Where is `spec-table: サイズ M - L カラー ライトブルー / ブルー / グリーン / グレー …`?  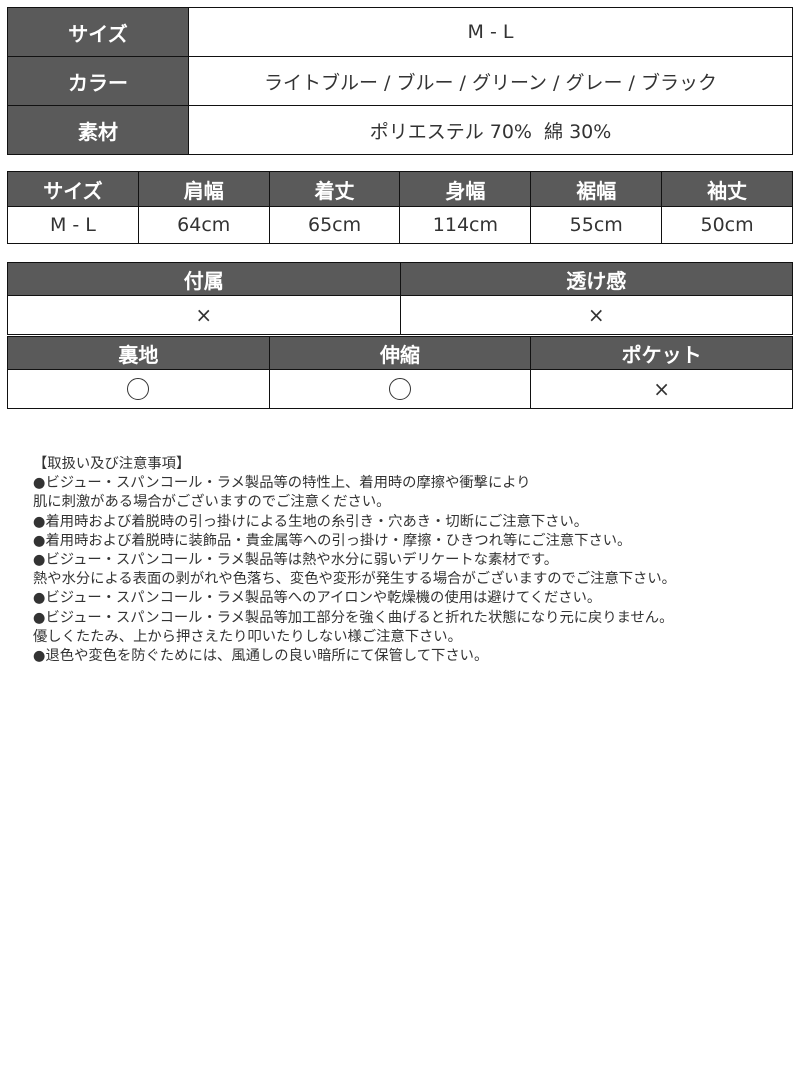
spec-table: サイズ M - L カラー ライトブルー / ブルー / グリーン / グレー … is located at coordinates (400, 81).